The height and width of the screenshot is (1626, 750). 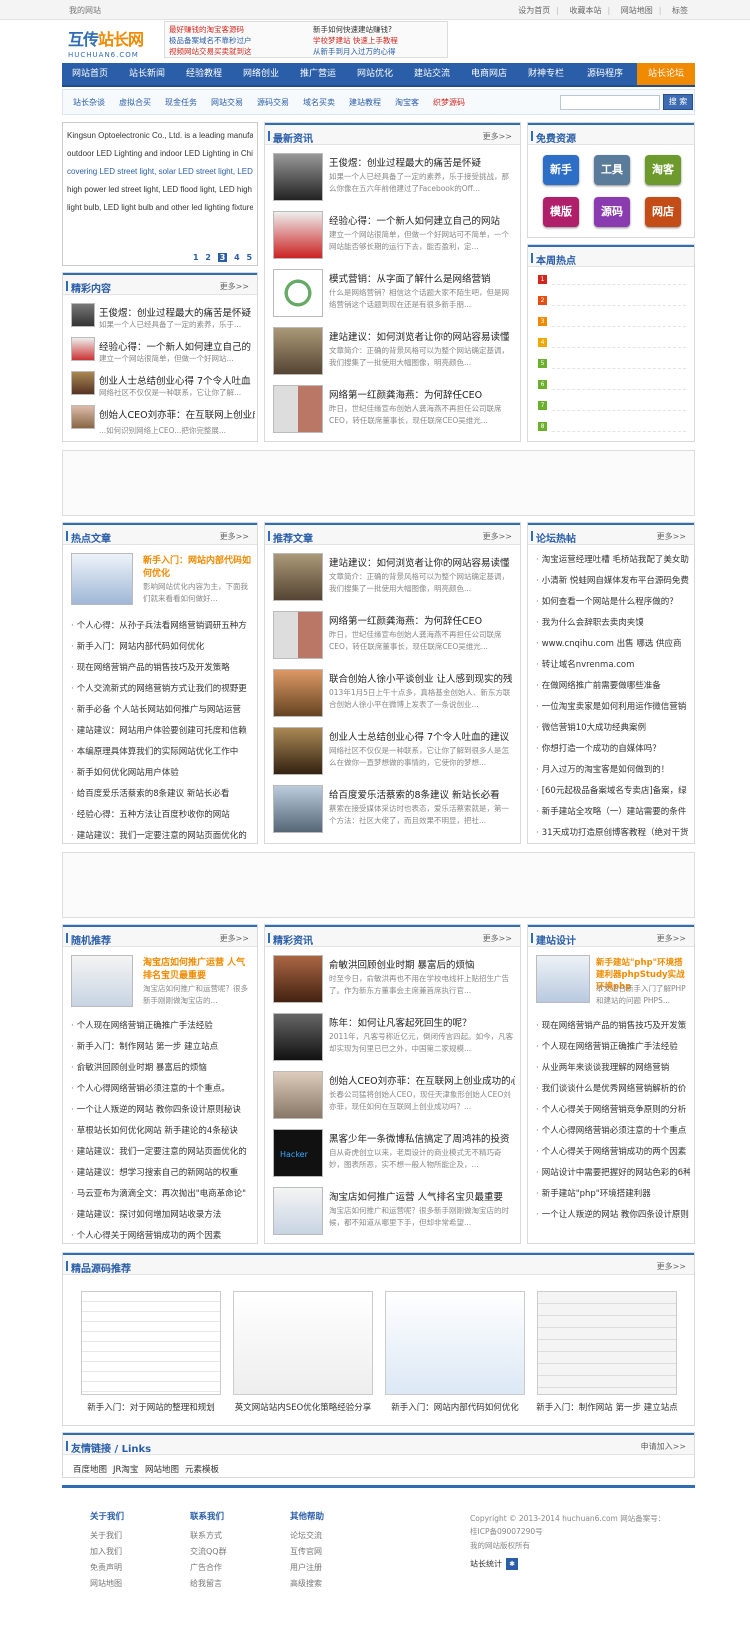 What do you see at coordinates (162, 667) in the screenshot?
I see `list-item: 现在网络营销产品的销售技巧及开发策略` at bounding box center [162, 667].